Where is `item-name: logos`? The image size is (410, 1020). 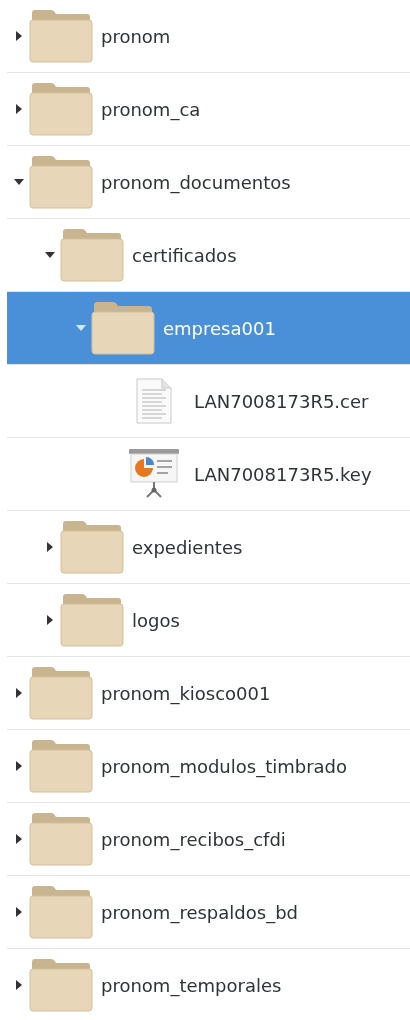
item-name: logos is located at coordinates (156, 620).